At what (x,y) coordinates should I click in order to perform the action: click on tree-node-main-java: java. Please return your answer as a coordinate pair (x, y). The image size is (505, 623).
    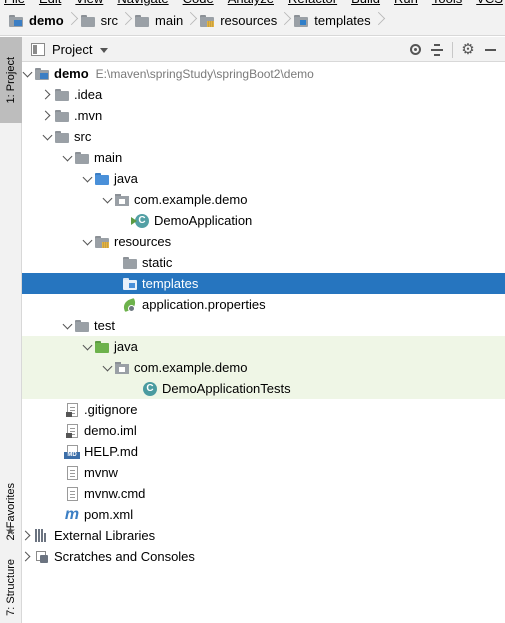
    Looking at the image, I should click on (263, 178).